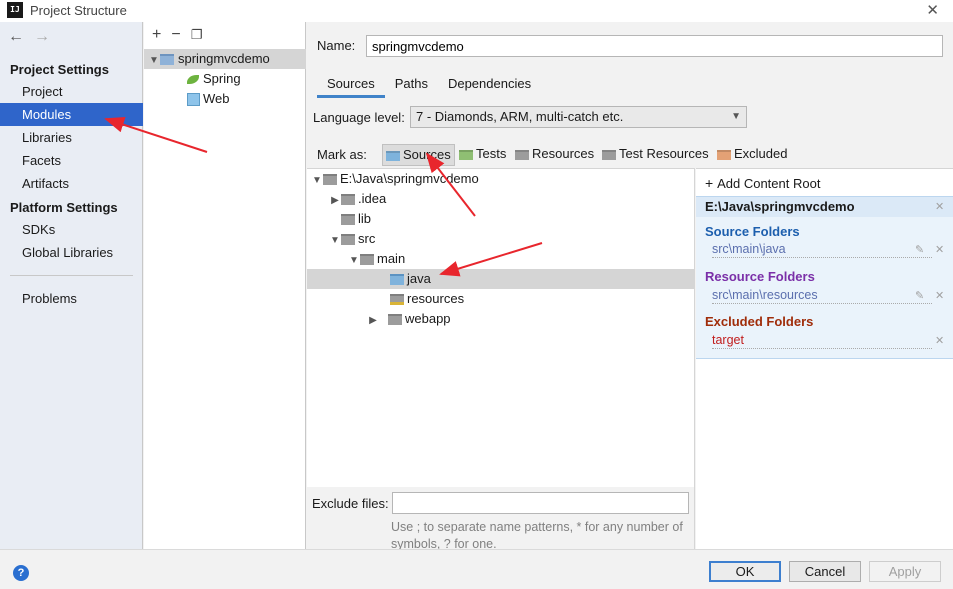 This screenshot has width=953, height=589. Describe the element at coordinates (350, 503) in the screenshot. I see `exclude-files-label: Exclude files:` at that location.